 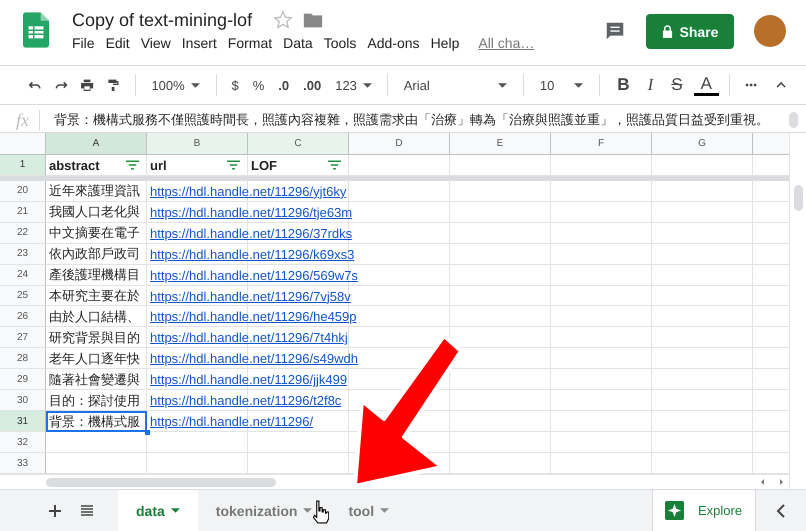 I want to click on row-number: 24, so click(x=23, y=275).